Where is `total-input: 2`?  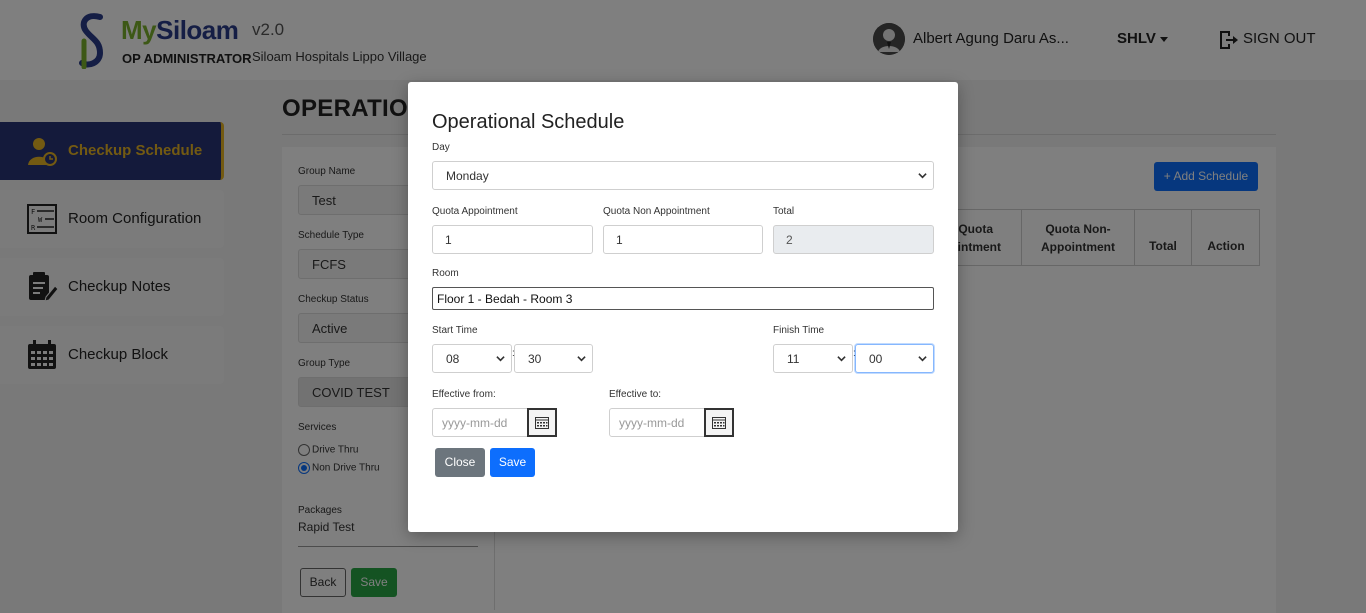
total-input: 2 is located at coordinates (853, 239).